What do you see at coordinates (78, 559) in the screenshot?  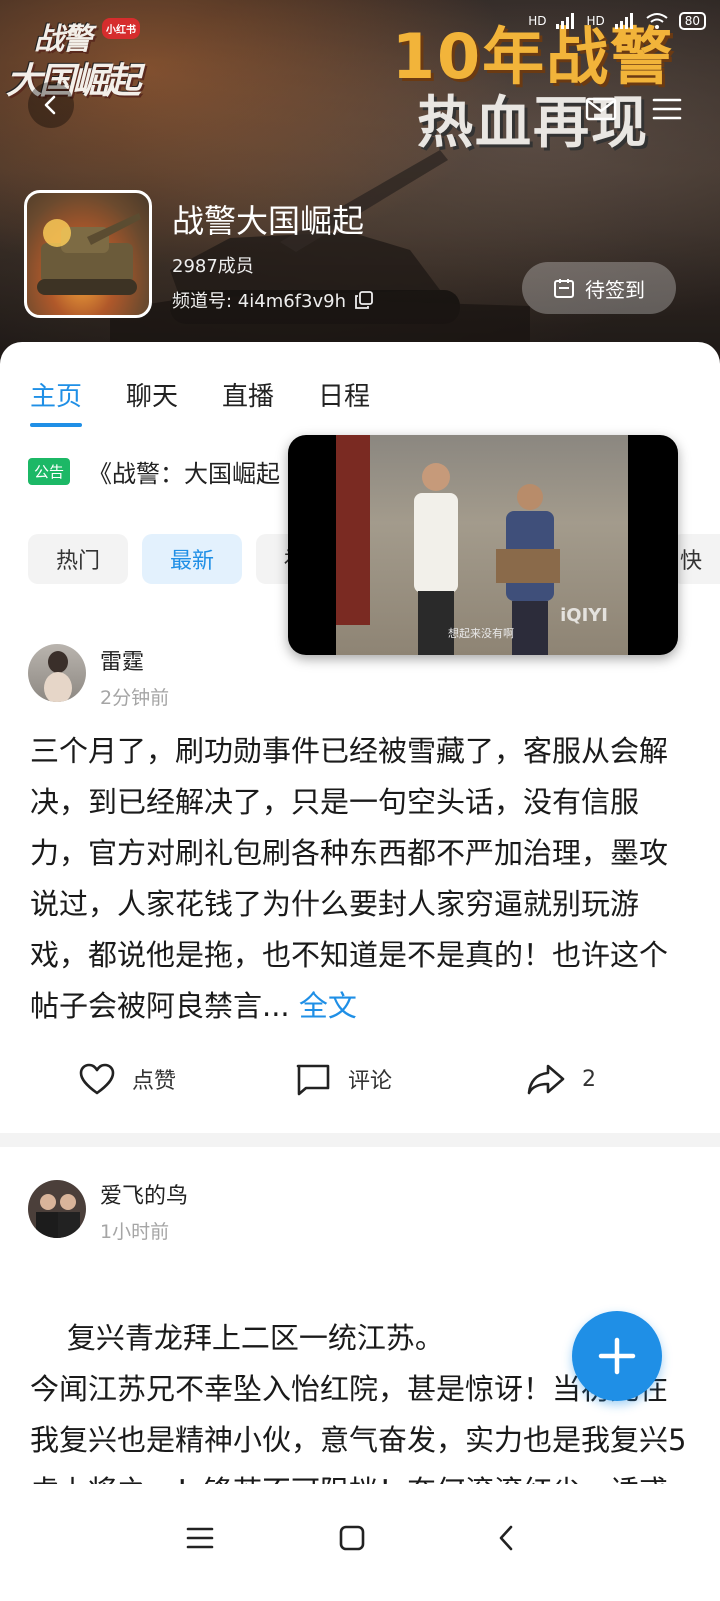 I see `filter-hot: 热门` at bounding box center [78, 559].